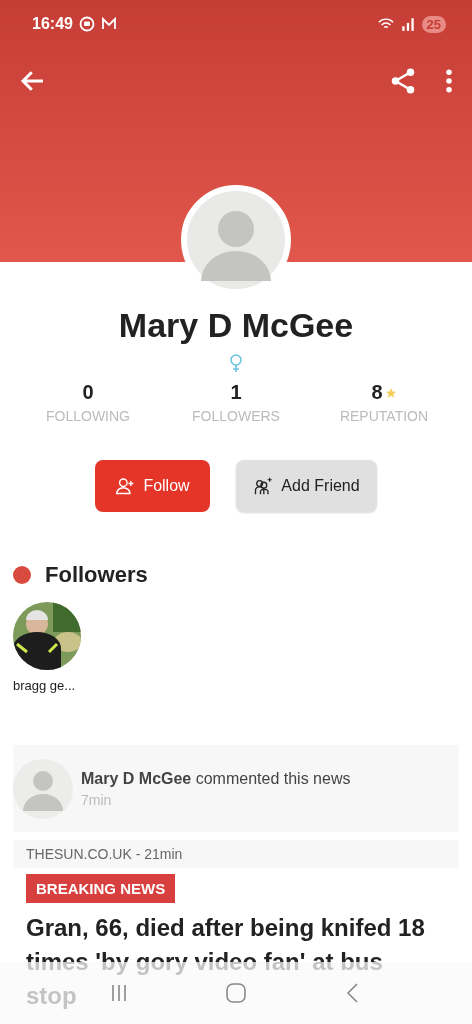 The height and width of the screenshot is (1024, 472). I want to click on signal-icon, so click(407, 24).